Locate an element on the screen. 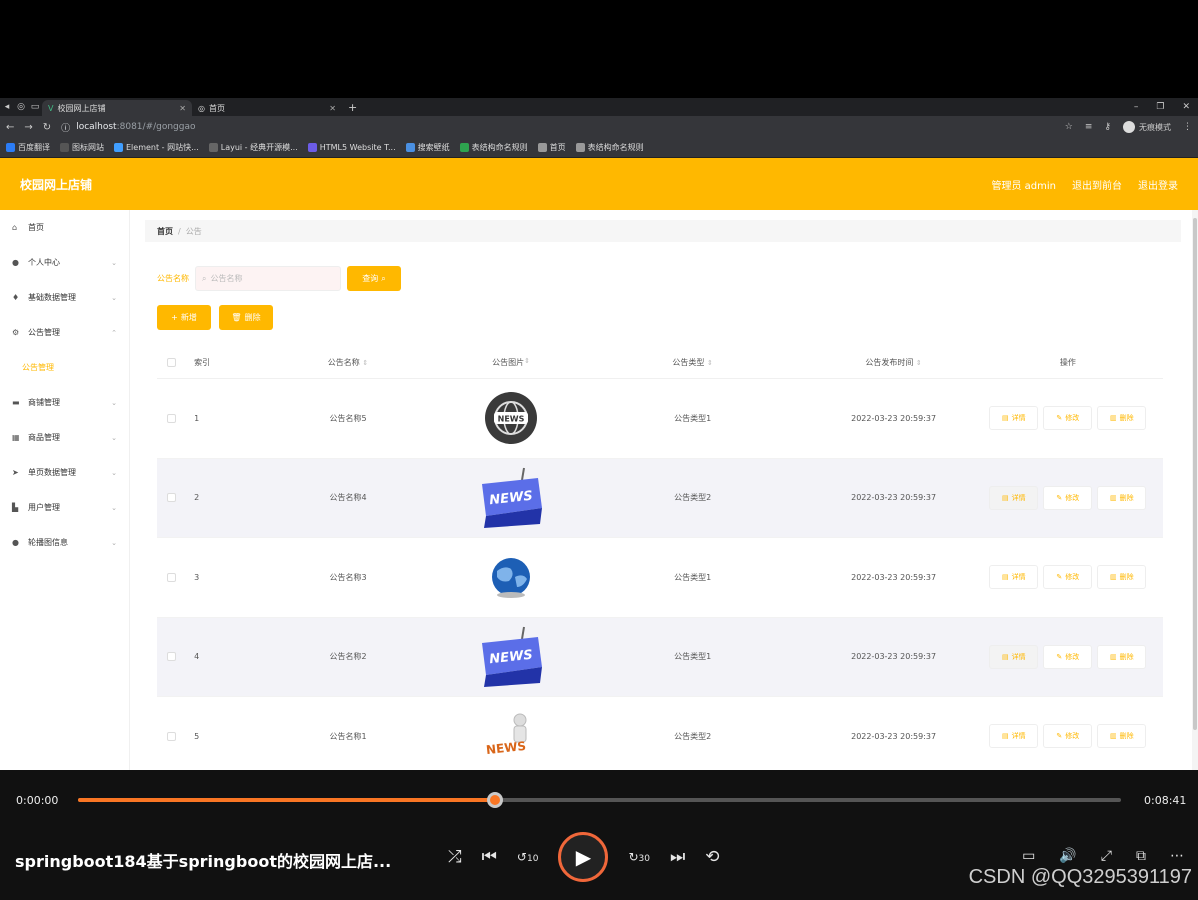 The width and height of the screenshot is (1198, 900). progress-bar is located at coordinates (599, 800).